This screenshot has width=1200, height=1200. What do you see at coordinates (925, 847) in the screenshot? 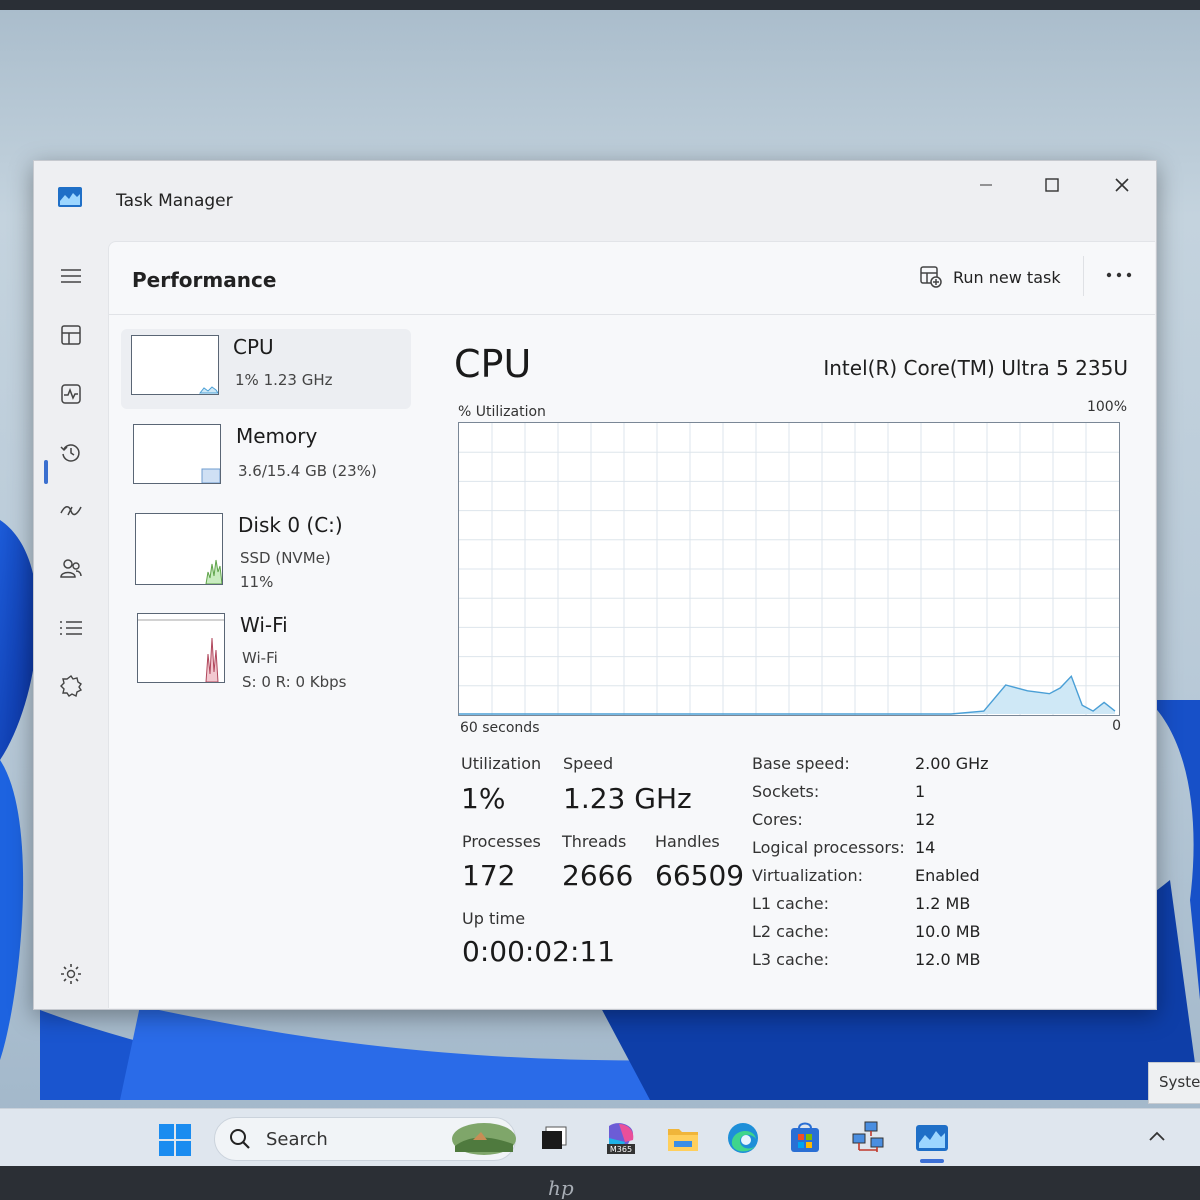
I see `spec-logical-processors-value: 14` at bounding box center [925, 847].